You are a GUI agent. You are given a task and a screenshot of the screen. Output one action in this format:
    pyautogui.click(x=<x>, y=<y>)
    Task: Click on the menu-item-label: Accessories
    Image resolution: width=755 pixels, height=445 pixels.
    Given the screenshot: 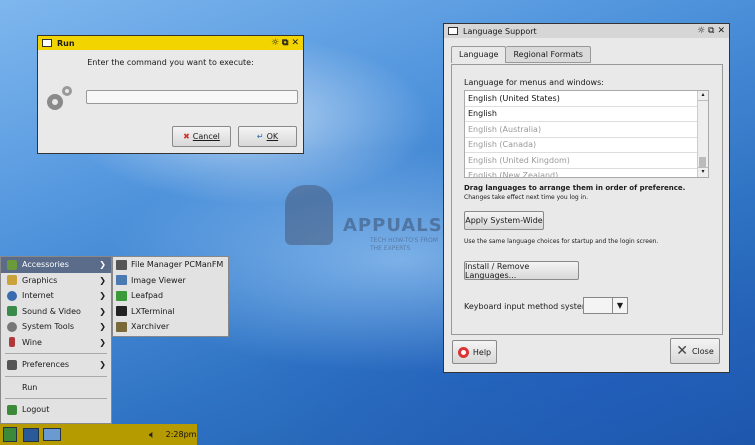 What is the action you would take?
    pyautogui.click(x=45, y=265)
    